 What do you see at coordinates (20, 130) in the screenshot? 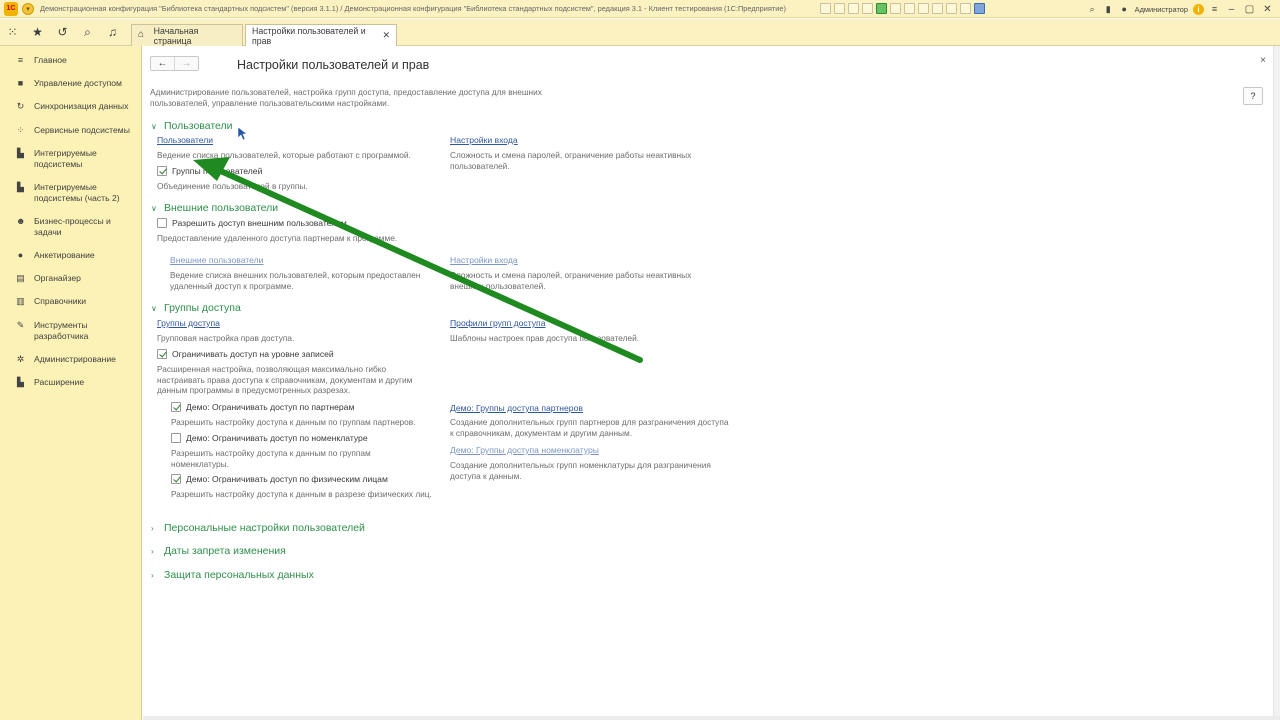
I see `tools-icon: ⁘` at bounding box center [20, 130].